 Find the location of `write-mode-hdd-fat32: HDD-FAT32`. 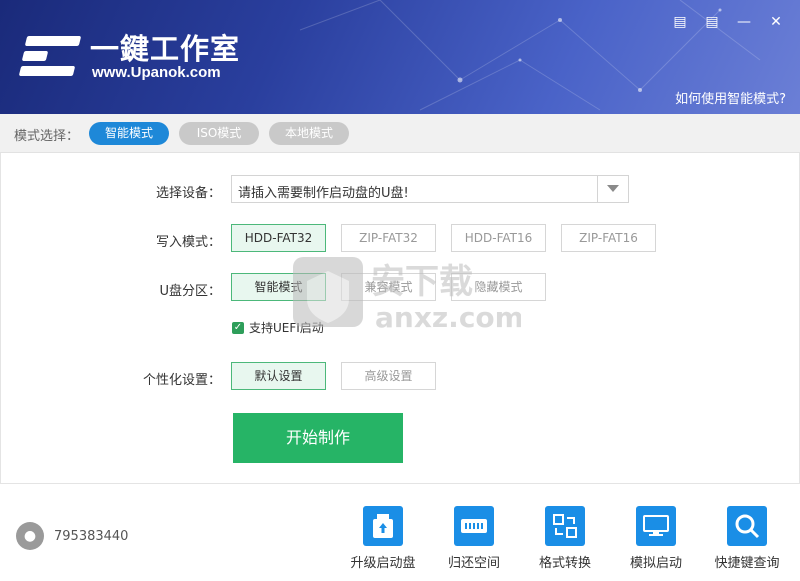

write-mode-hdd-fat32: HDD-FAT32 is located at coordinates (278, 238).